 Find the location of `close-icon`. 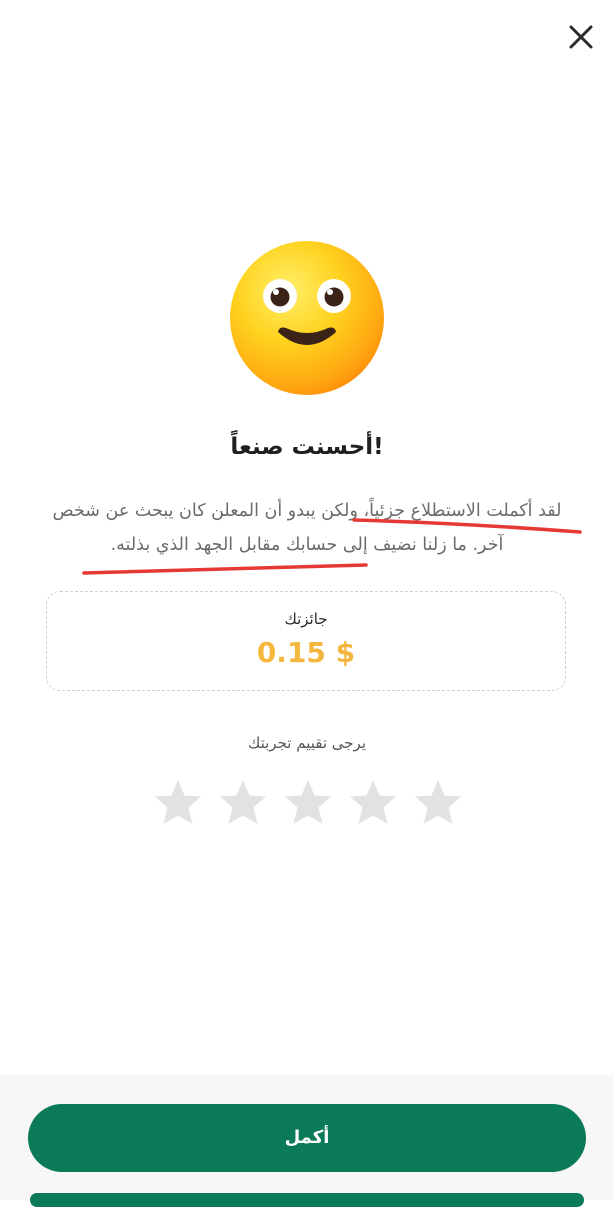

close-icon is located at coordinates (581, 37).